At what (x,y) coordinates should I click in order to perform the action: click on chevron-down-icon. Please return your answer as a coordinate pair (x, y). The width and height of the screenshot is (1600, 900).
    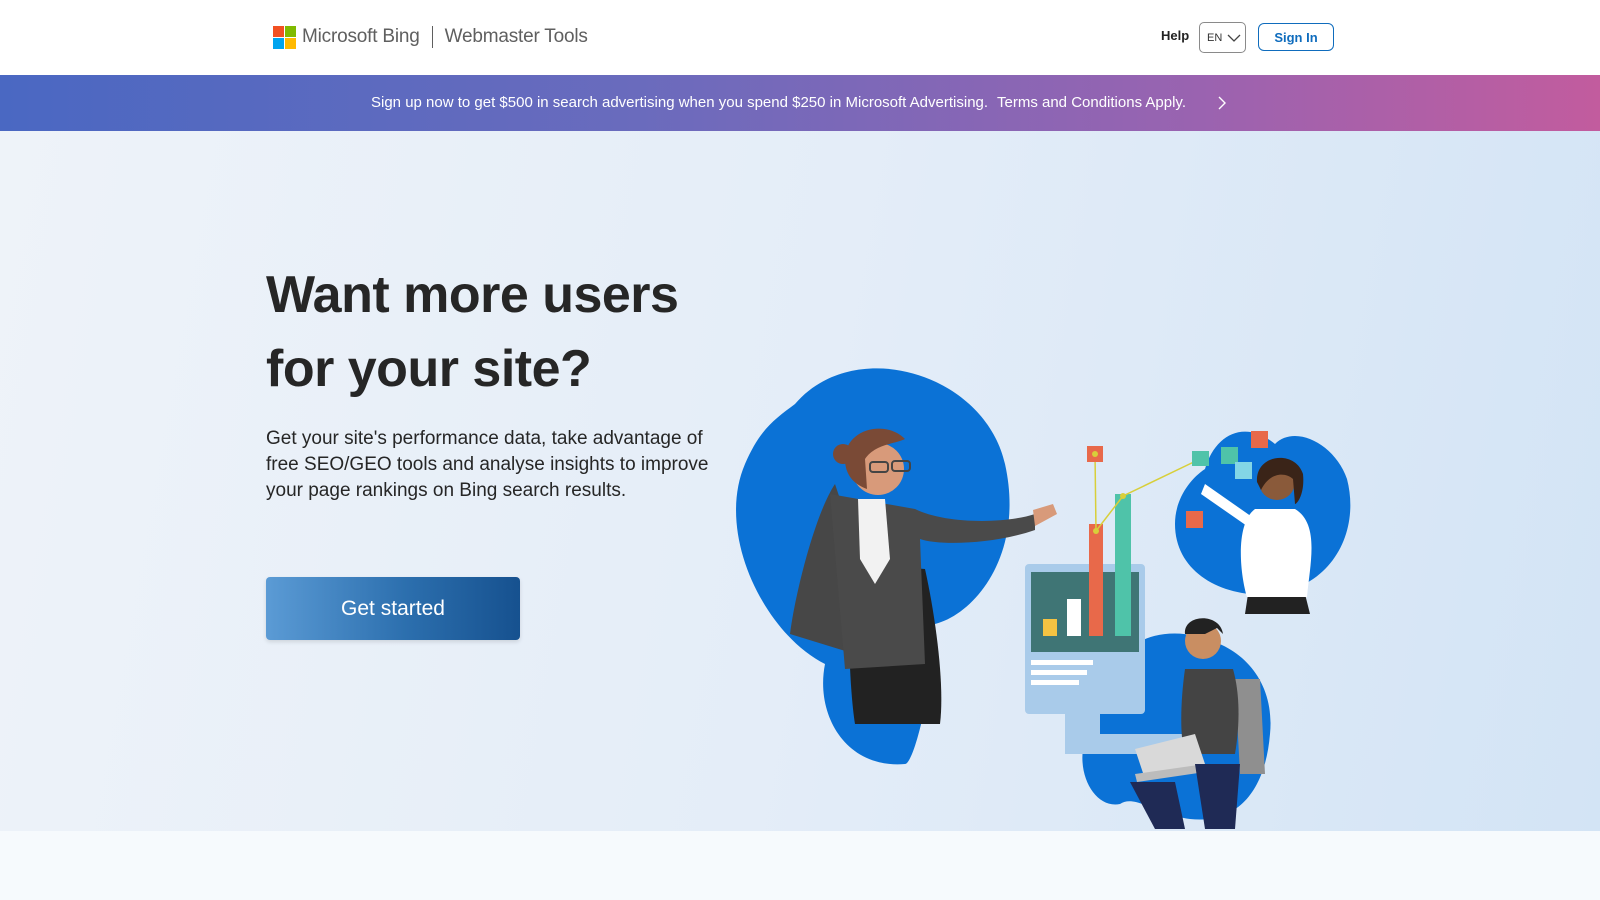
    Looking at the image, I should click on (1234, 38).